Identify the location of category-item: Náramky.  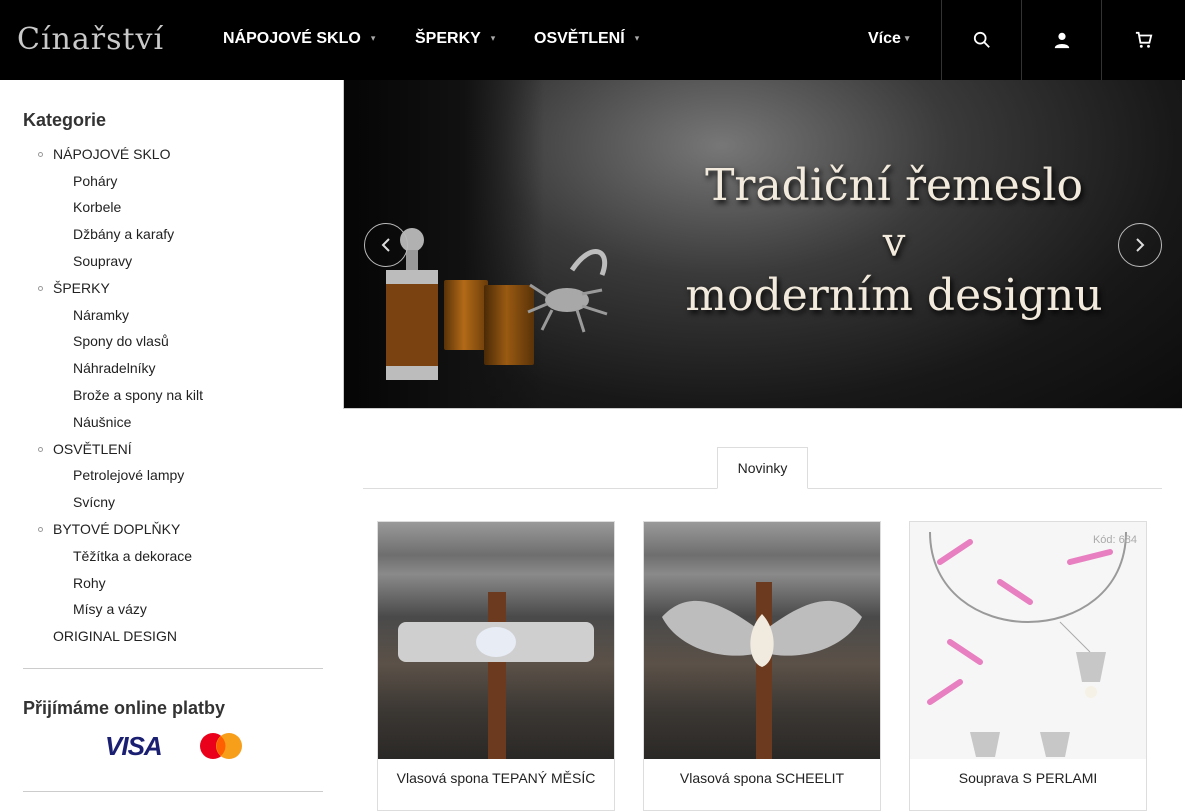
(101, 315).